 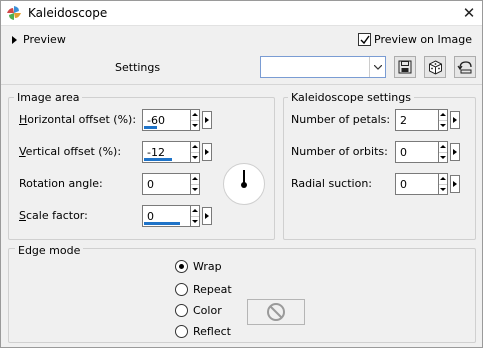 I want to click on radial-suction-label: Radial suction:, so click(x=332, y=183).